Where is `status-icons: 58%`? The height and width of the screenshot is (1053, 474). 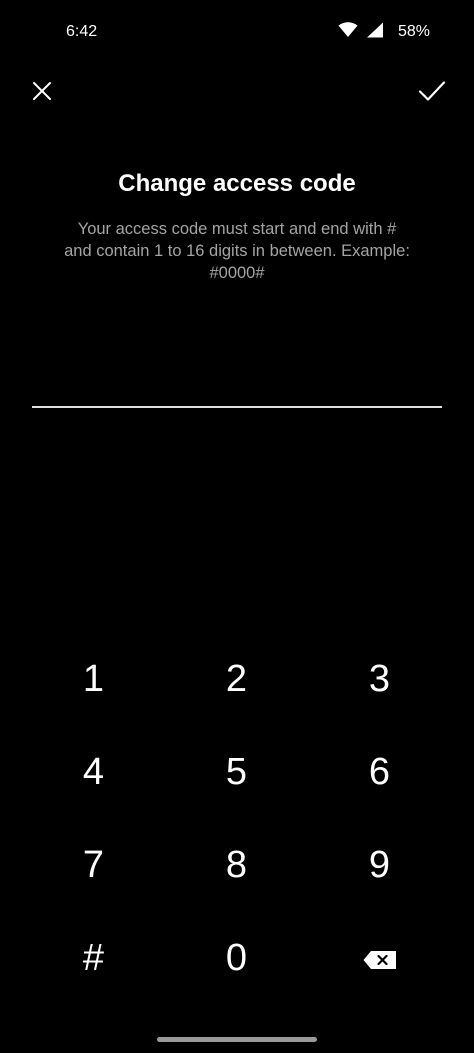 status-icons: 58% is located at coordinates (384, 32).